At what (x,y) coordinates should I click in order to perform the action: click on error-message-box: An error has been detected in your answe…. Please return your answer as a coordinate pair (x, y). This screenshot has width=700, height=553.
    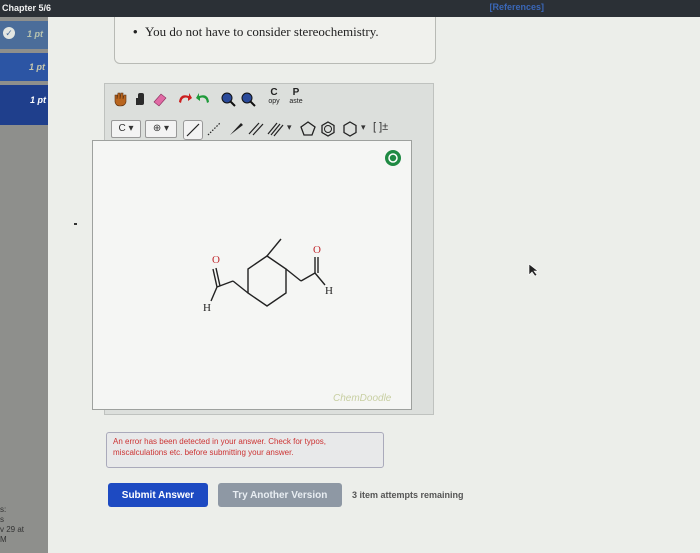
    Looking at the image, I should click on (245, 450).